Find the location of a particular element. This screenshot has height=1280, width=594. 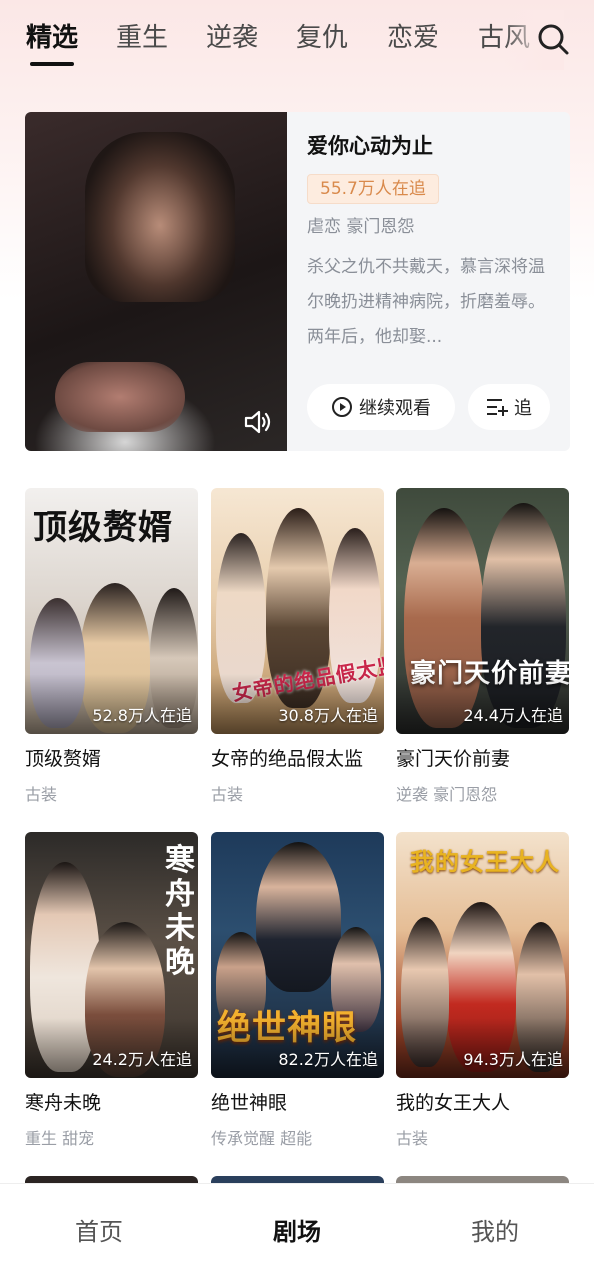

followers-count: 24.2万人在追 is located at coordinates (142, 1059).